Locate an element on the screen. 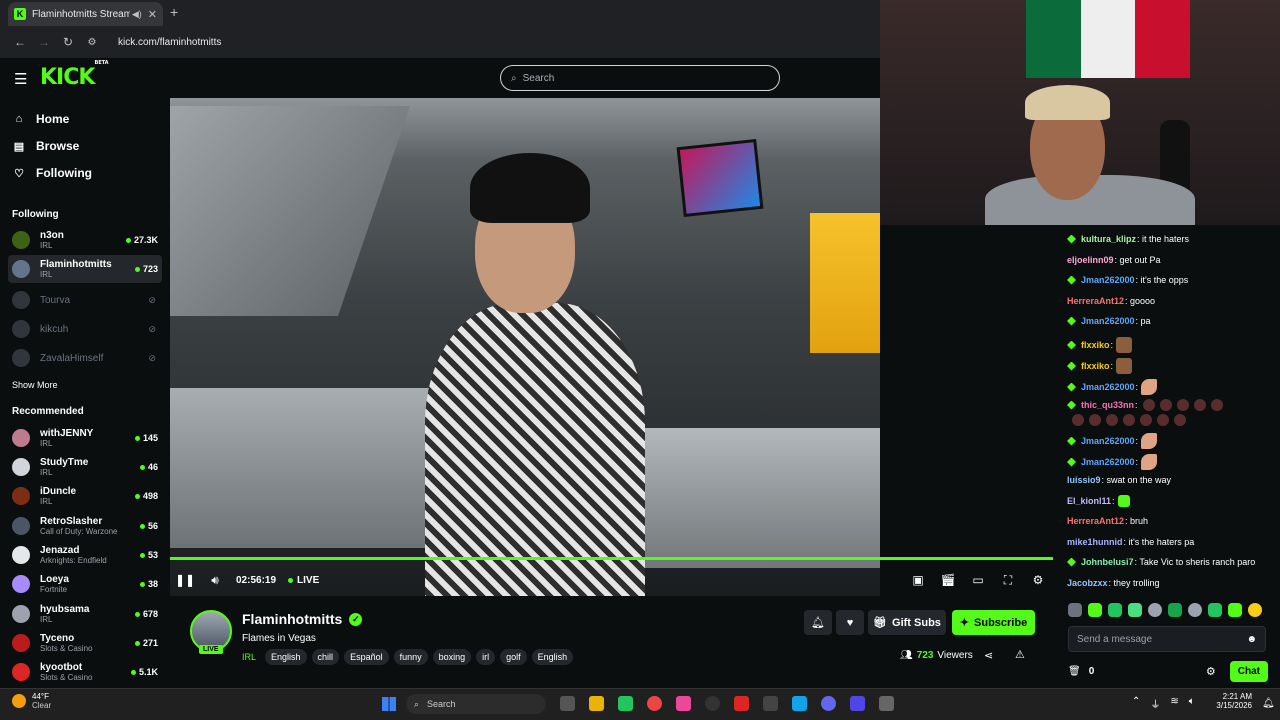  subscribe-button: ✦ Subscribe is located at coordinates (993, 622).